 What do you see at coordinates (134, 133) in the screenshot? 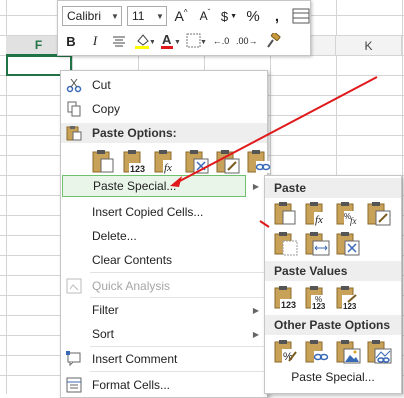
I see `section-label: Paste Options:` at bounding box center [134, 133].